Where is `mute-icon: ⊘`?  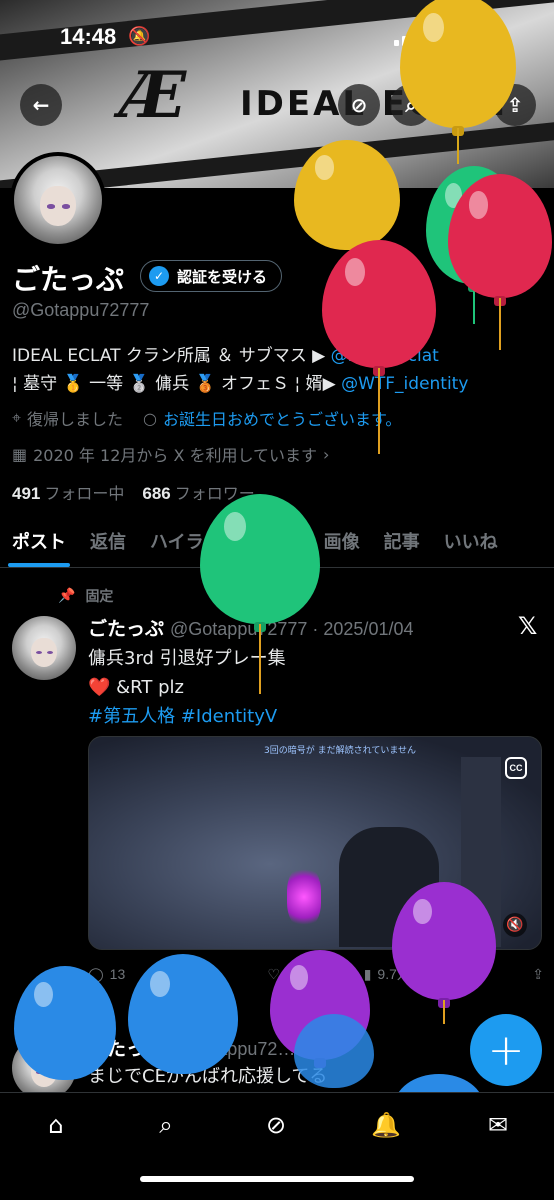 mute-icon: ⊘ is located at coordinates (359, 105).